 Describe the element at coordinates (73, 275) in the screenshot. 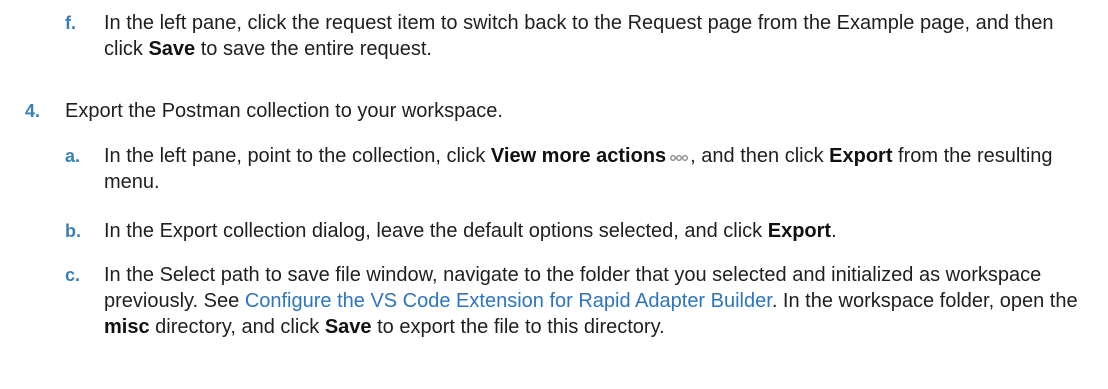

I see `step-marker: c.` at that location.